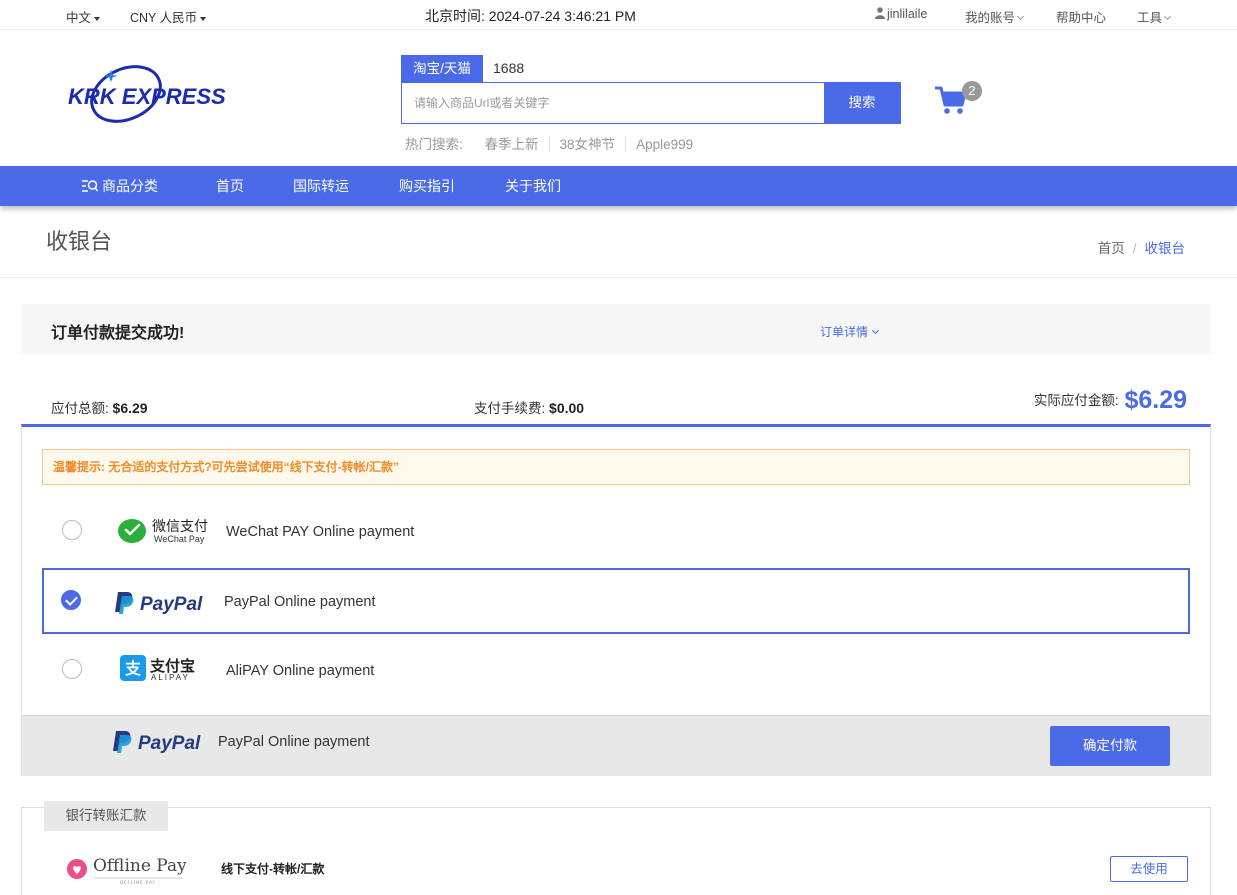  I want to click on wechat-label: WeChat PAY Online payment, so click(320, 532).